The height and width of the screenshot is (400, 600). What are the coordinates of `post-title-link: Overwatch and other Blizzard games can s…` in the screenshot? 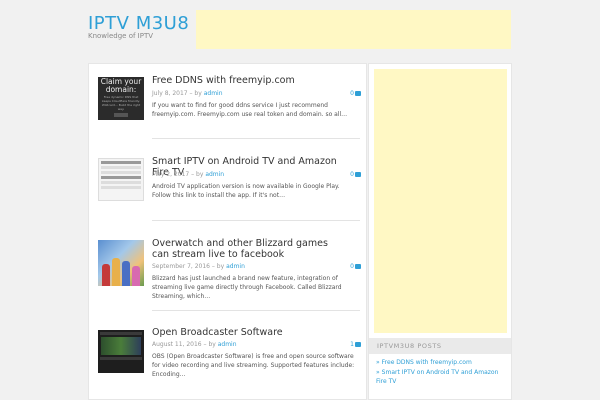 It's located at (247, 249).